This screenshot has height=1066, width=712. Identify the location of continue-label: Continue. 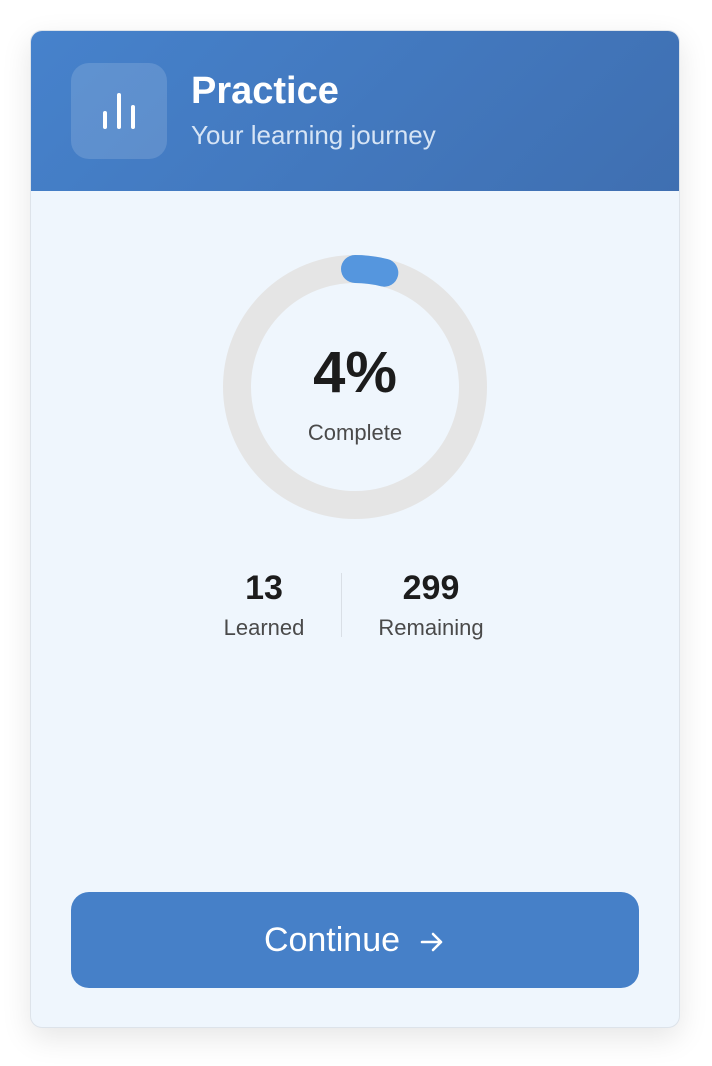
(332, 939).